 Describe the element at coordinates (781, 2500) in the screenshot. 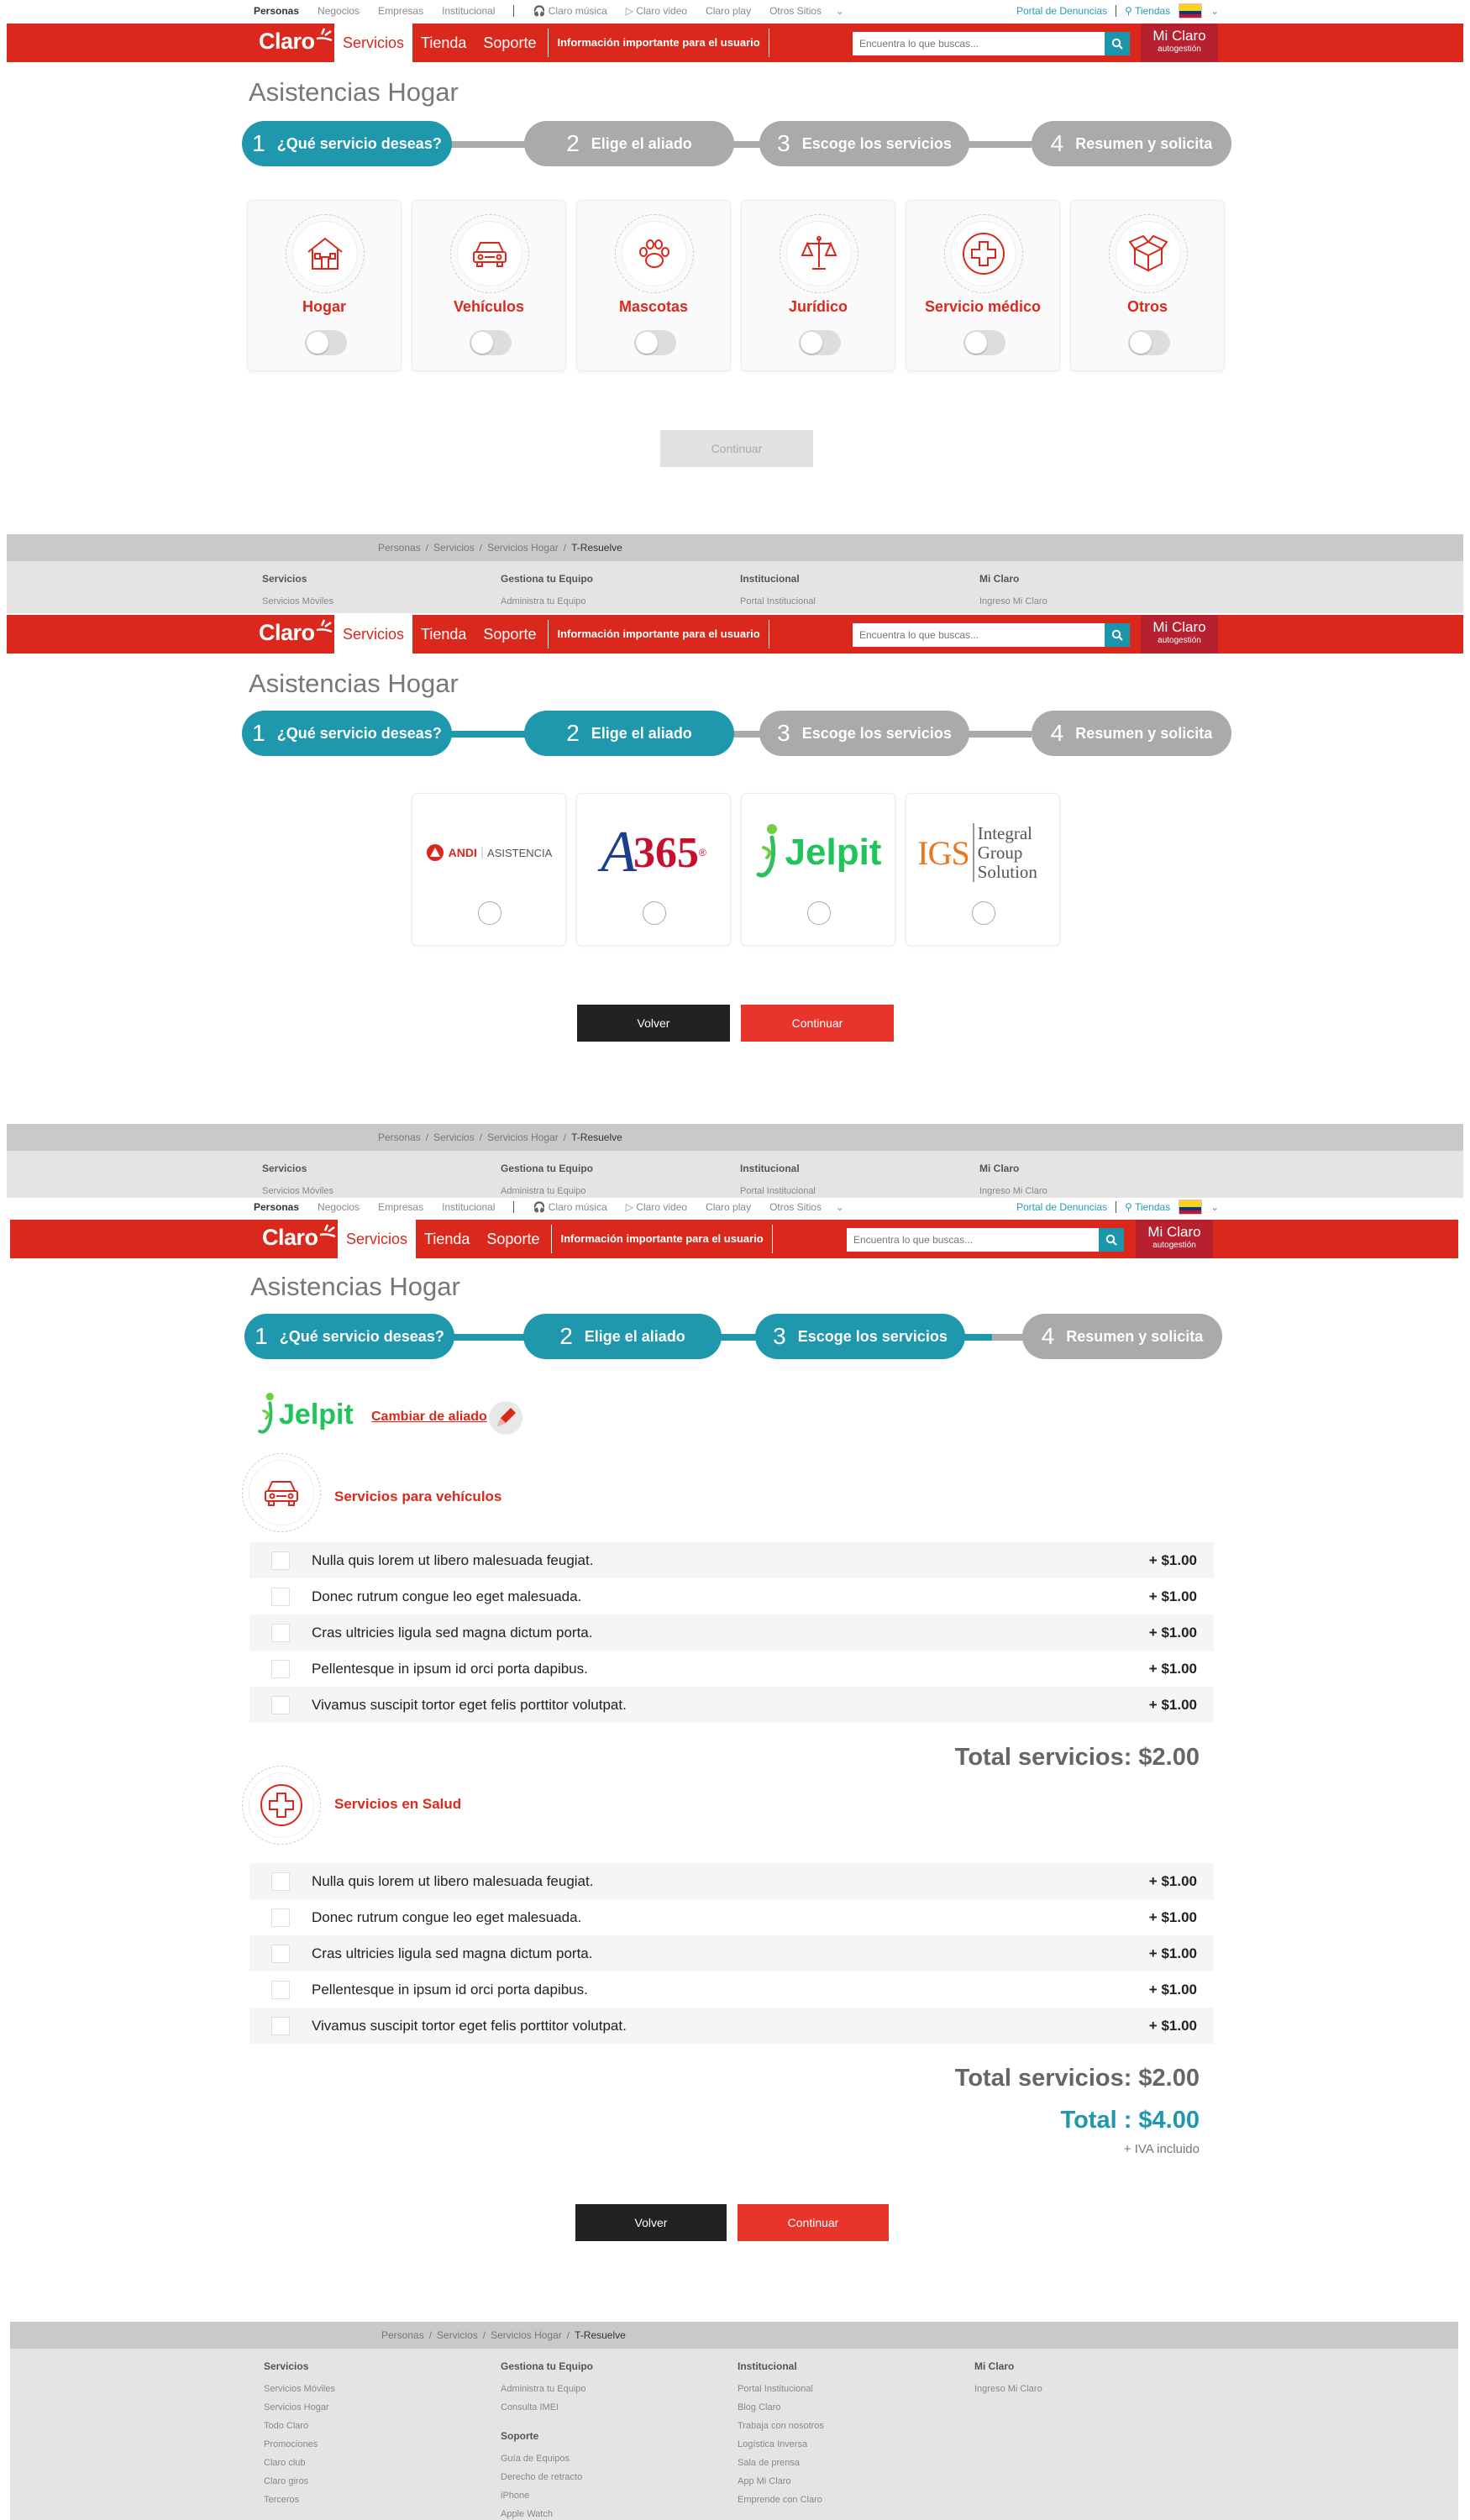

I see `footer-link: Emprende con Claro` at that location.